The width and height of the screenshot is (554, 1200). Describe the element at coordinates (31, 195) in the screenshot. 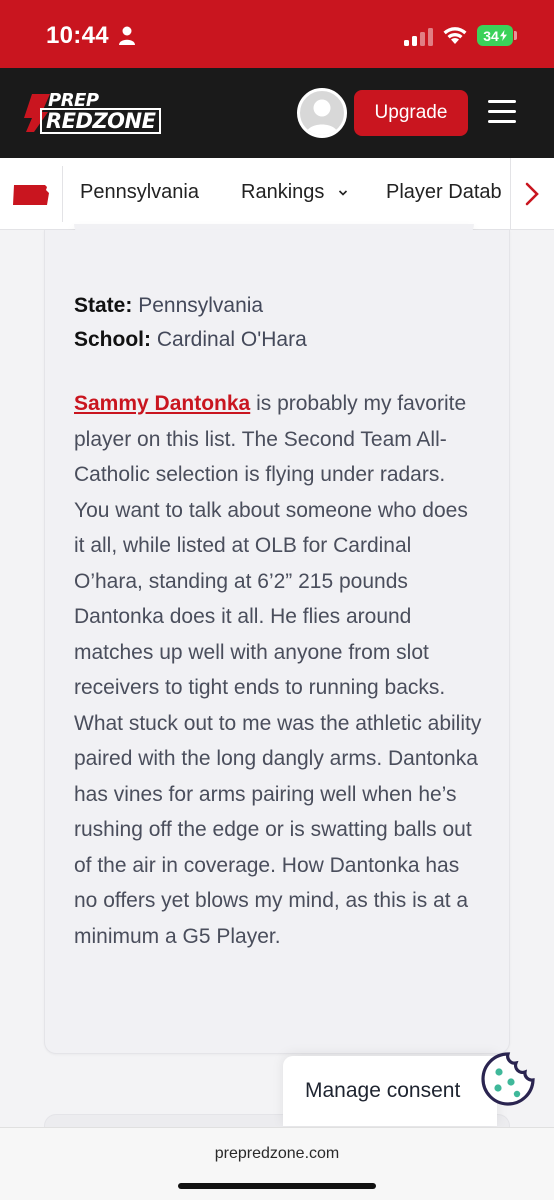

I see `pennsylvania-flag-icon` at that location.